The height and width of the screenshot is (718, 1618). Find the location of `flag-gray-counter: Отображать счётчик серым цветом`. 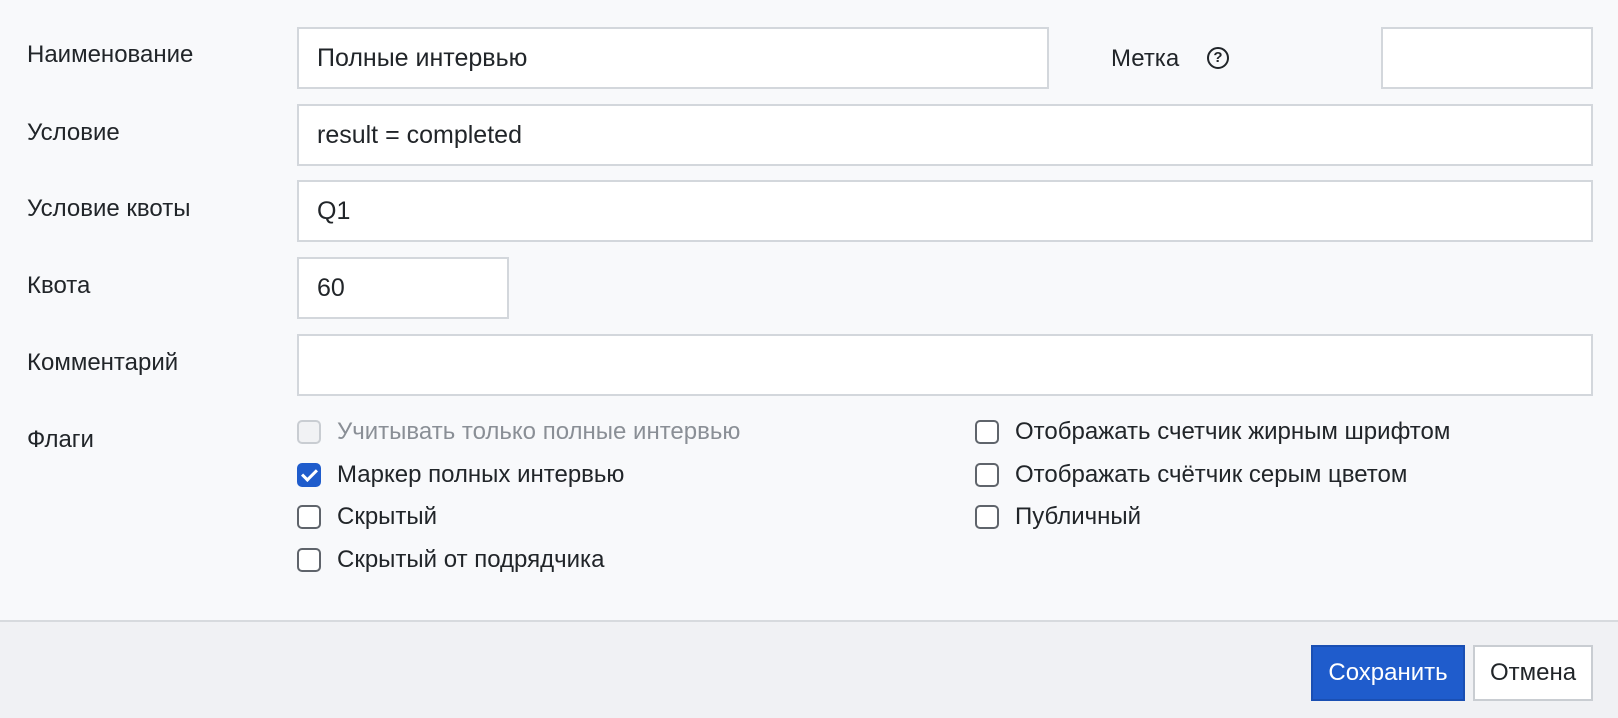

flag-gray-counter: Отображать счётчик серым цветом is located at coordinates (1191, 475).